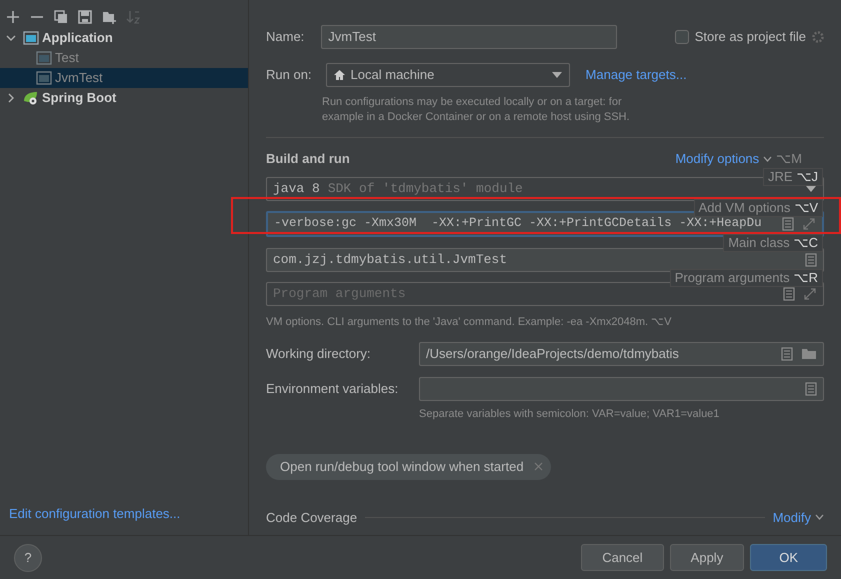  I want to click on shortcut-label: ⌥M, so click(789, 159).